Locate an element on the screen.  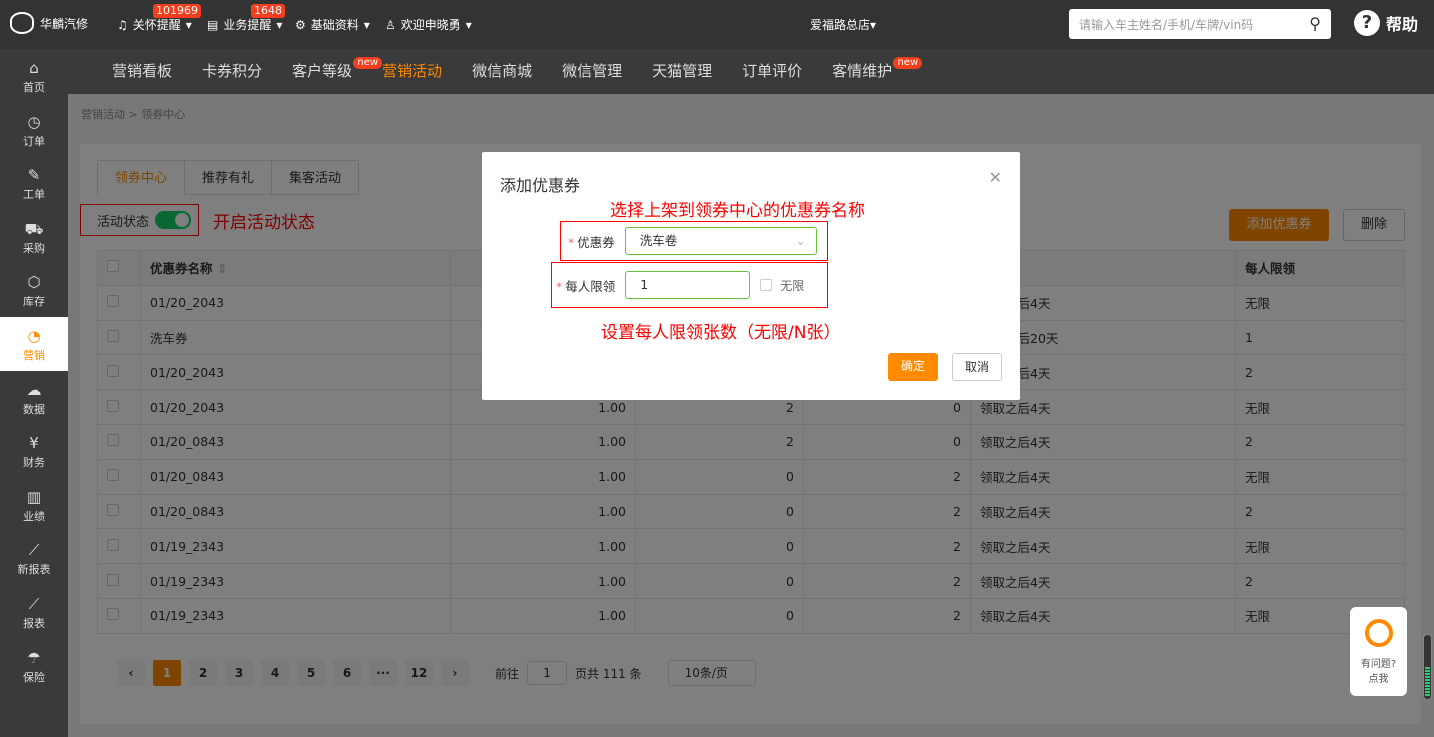
sidebar-icon: ⬡ is located at coordinates (34, 282).